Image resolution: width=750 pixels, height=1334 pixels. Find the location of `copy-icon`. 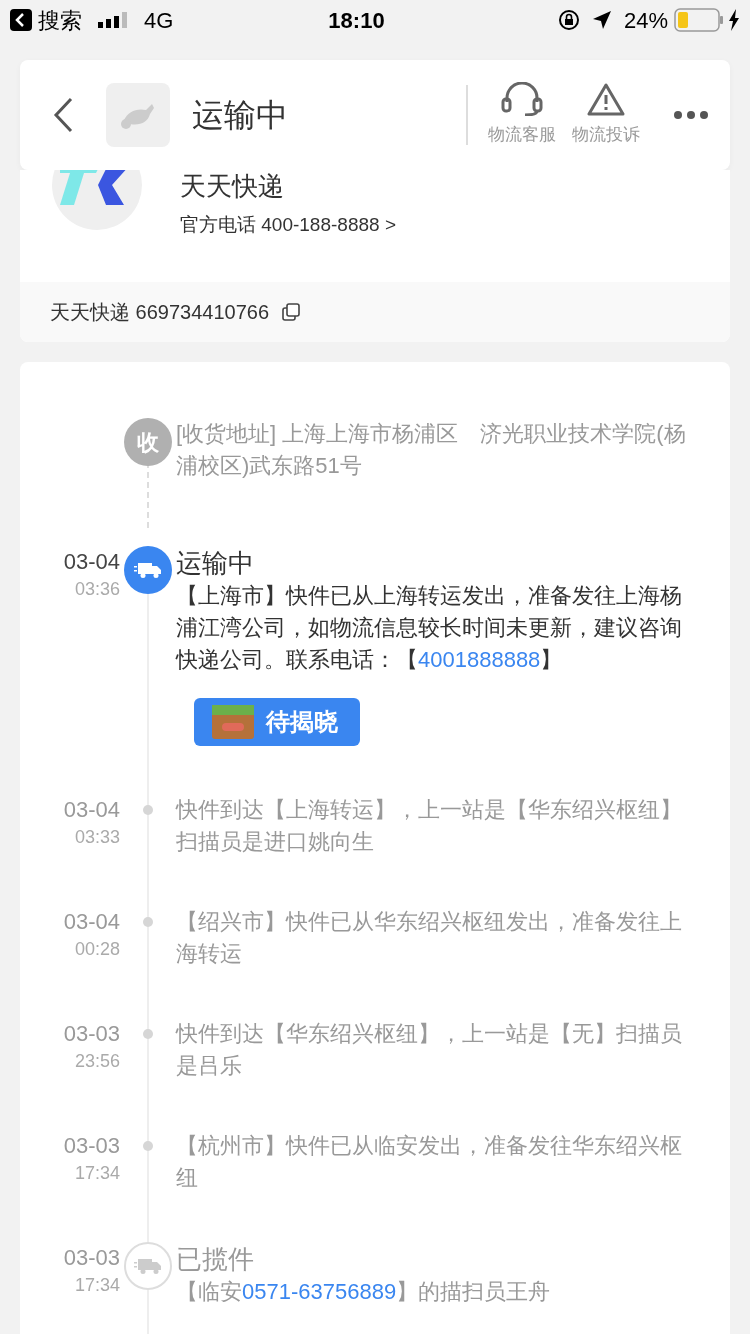

copy-icon is located at coordinates (291, 312).